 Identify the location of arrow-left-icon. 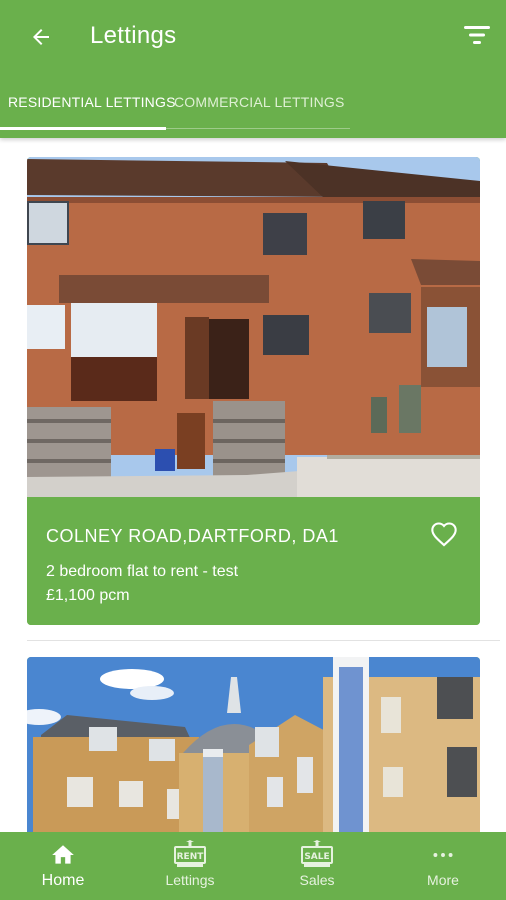
(41, 37).